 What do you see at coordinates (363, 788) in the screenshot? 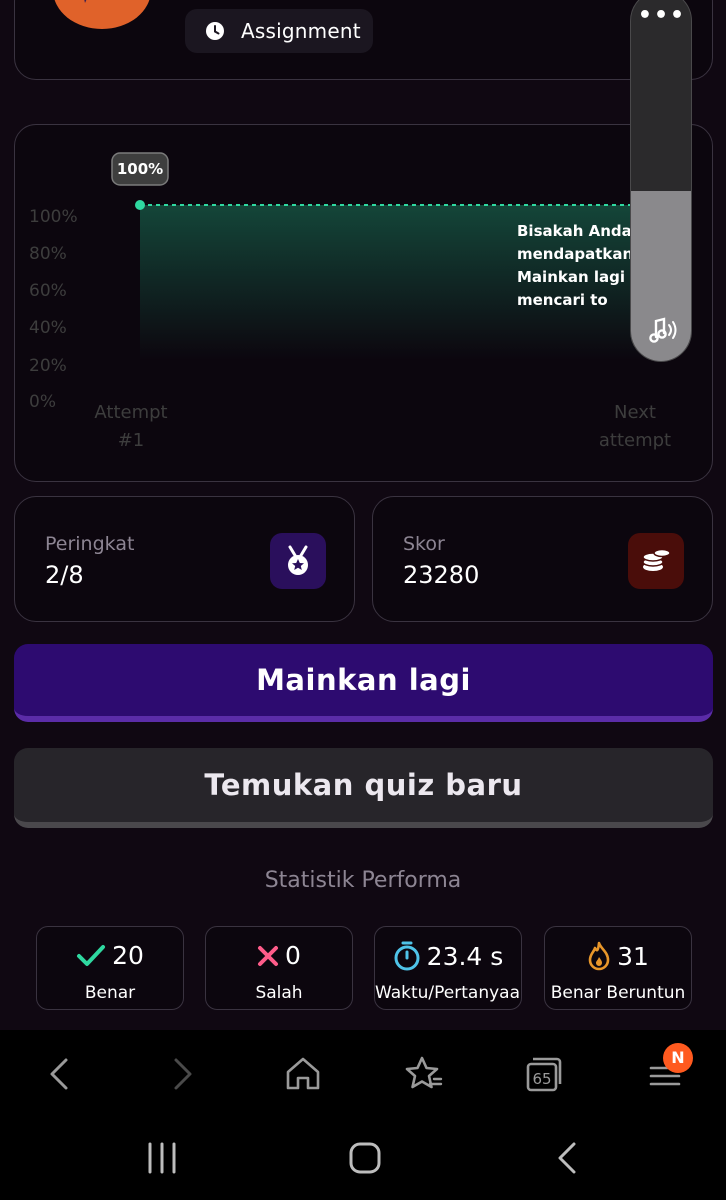
I see `find-new-quiz-button: Temukan quiz baru` at bounding box center [363, 788].